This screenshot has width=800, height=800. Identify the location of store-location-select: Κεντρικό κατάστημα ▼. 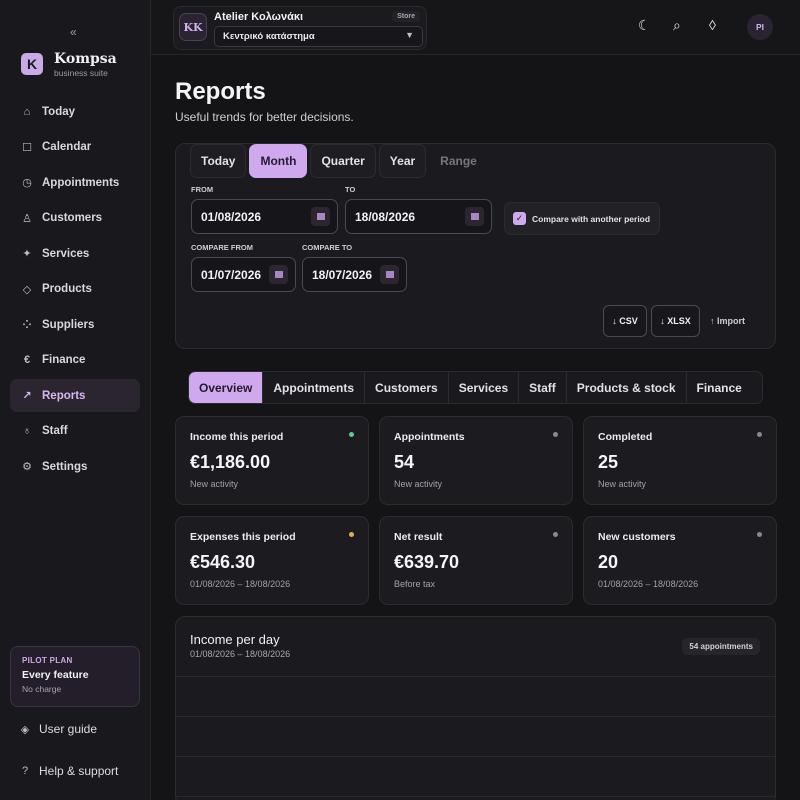
(318, 36).